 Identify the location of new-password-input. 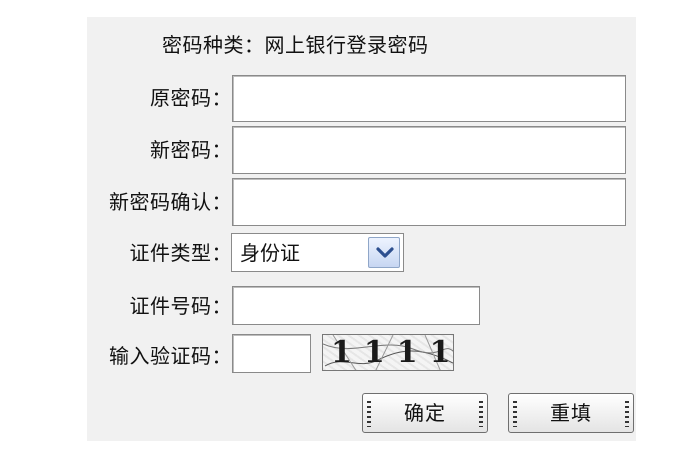
(429, 150).